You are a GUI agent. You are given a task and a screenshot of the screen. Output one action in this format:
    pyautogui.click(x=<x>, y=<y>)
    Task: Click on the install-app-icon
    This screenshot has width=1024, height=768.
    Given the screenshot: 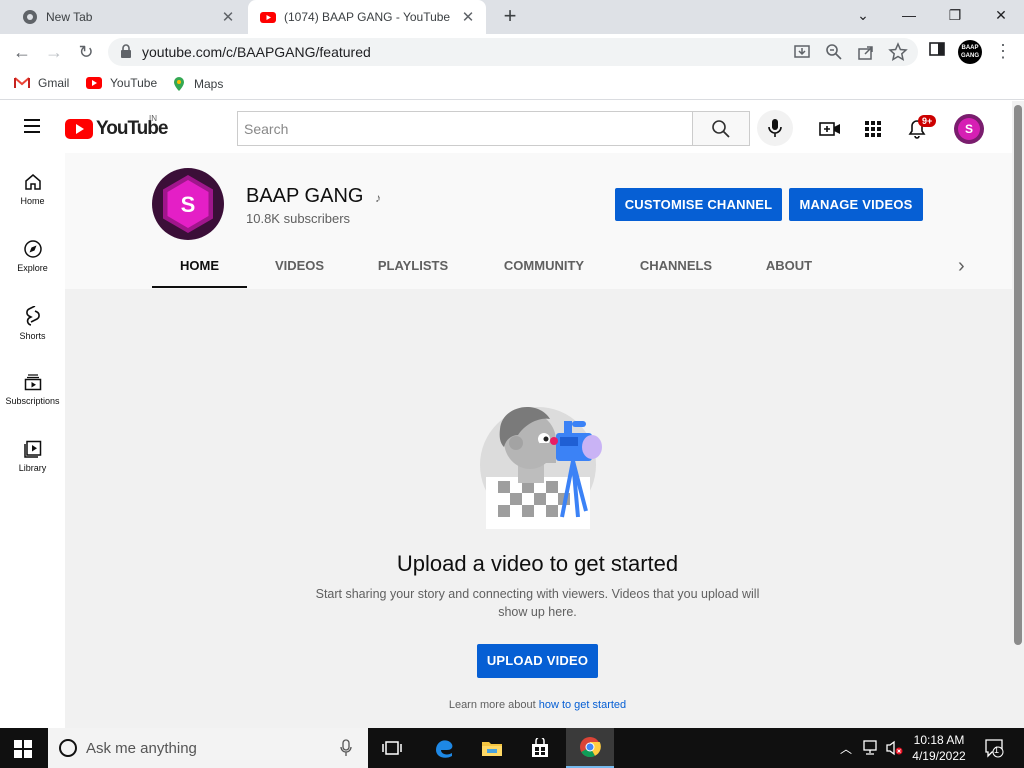 What is the action you would take?
    pyautogui.click(x=802, y=52)
    